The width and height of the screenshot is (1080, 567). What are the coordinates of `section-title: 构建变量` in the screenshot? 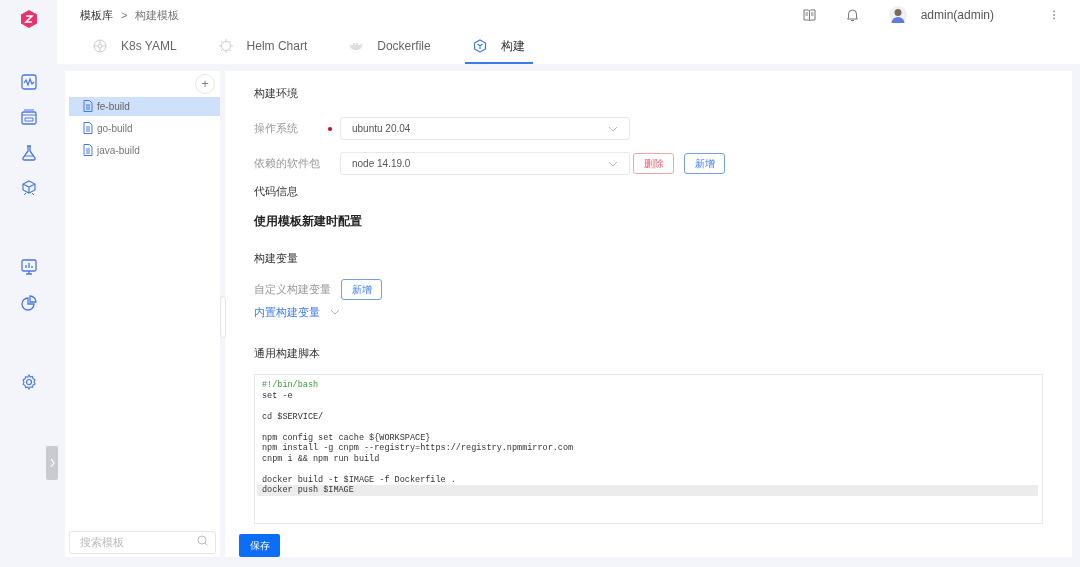 It's located at (276, 258).